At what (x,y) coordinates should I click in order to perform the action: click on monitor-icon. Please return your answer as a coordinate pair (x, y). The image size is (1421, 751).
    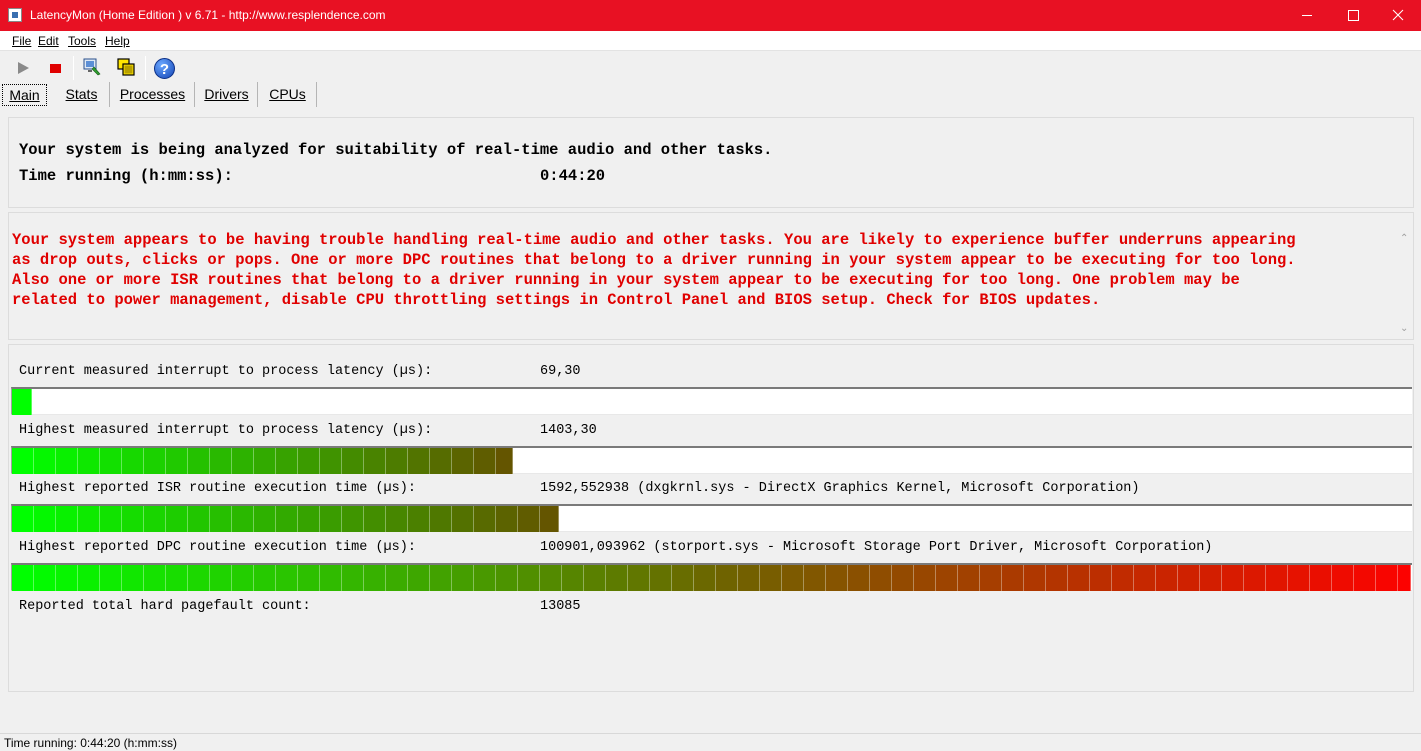
    Looking at the image, I should click on (92, 67).